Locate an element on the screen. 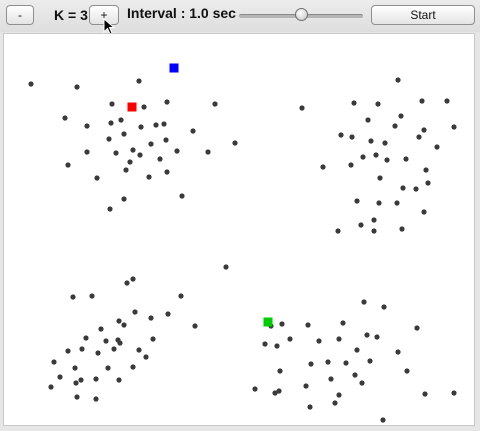  centroid-green is located at coordinates (268, 322).